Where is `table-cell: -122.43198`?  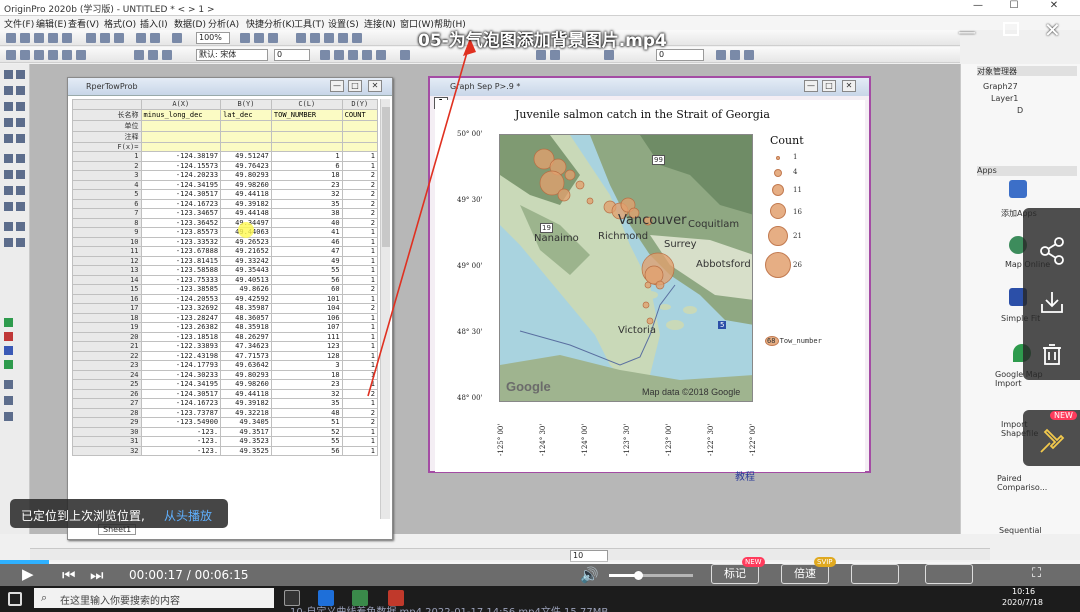
table-cell: -122.43198 is located at coordinates (181, 355).